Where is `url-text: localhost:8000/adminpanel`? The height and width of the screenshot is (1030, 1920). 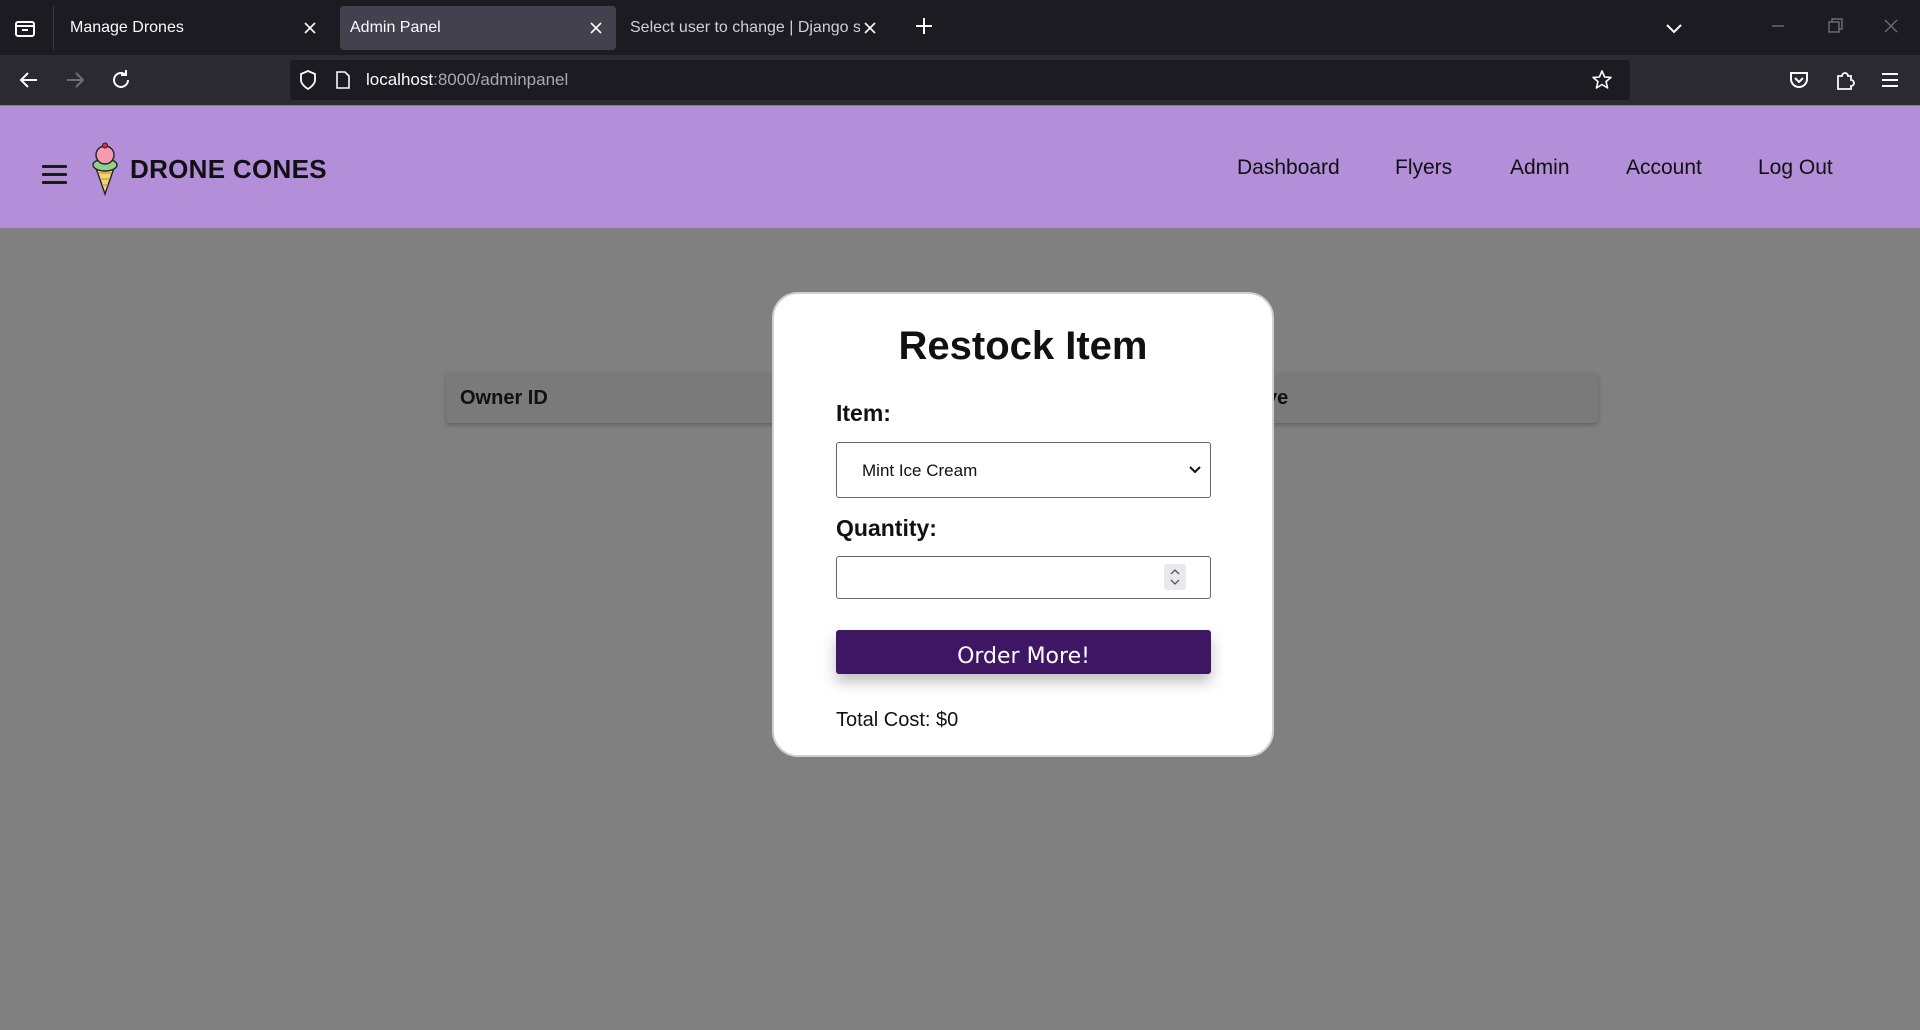
url-text: localhost:8000/adminpanel is located at coordinates (467, 80).